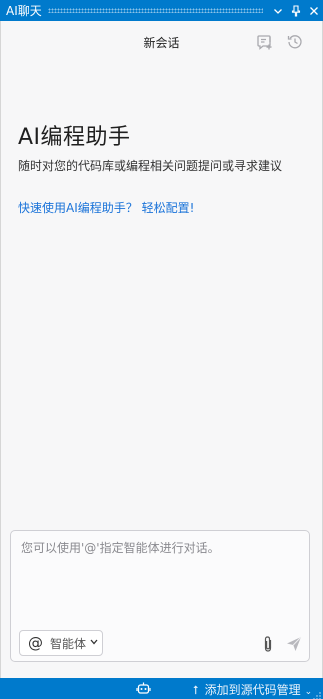  I want to click on welcome-title: AI编程助手, so click(74, 137).